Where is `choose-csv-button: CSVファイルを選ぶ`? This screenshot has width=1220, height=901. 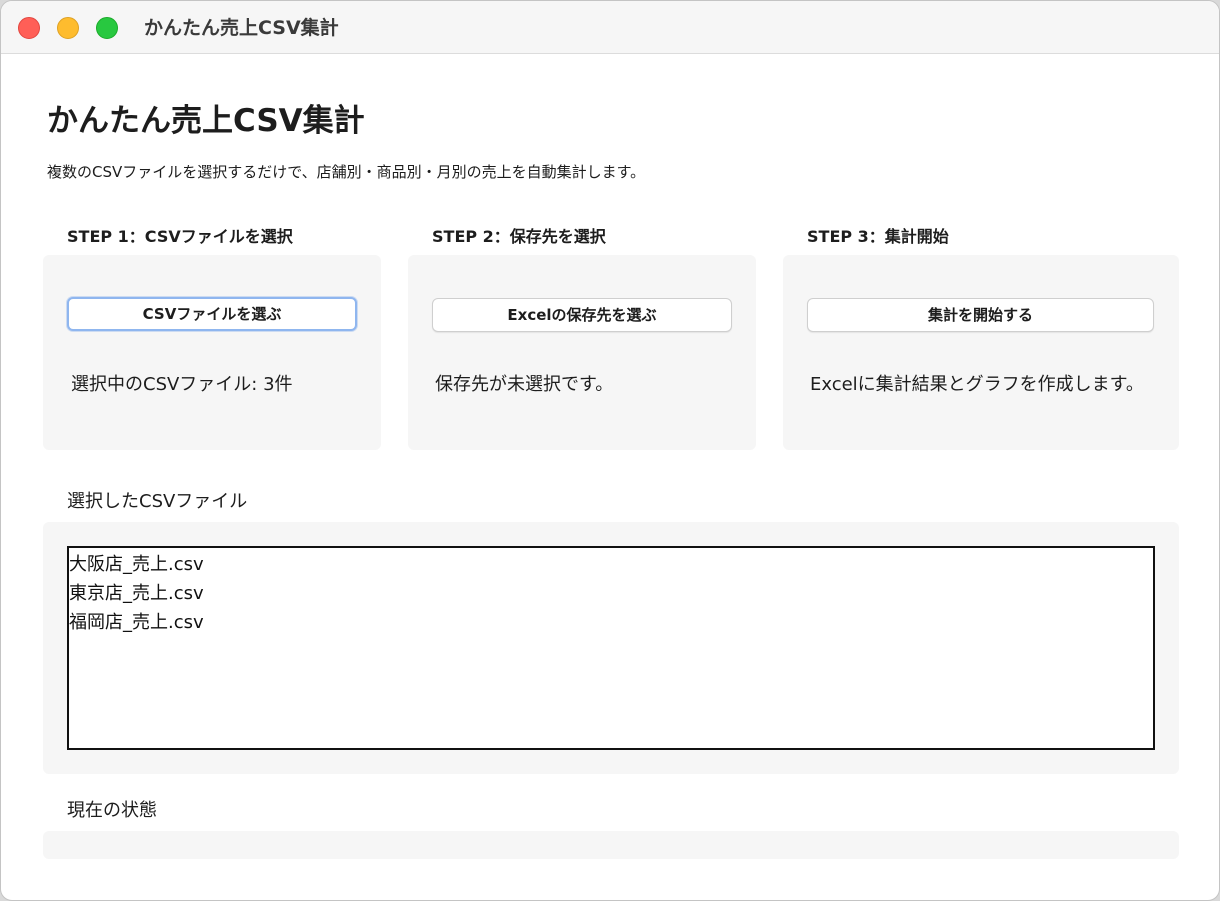
choose-csv-button: CSVファイルを選ぶ is located at coordinates (212, 314).